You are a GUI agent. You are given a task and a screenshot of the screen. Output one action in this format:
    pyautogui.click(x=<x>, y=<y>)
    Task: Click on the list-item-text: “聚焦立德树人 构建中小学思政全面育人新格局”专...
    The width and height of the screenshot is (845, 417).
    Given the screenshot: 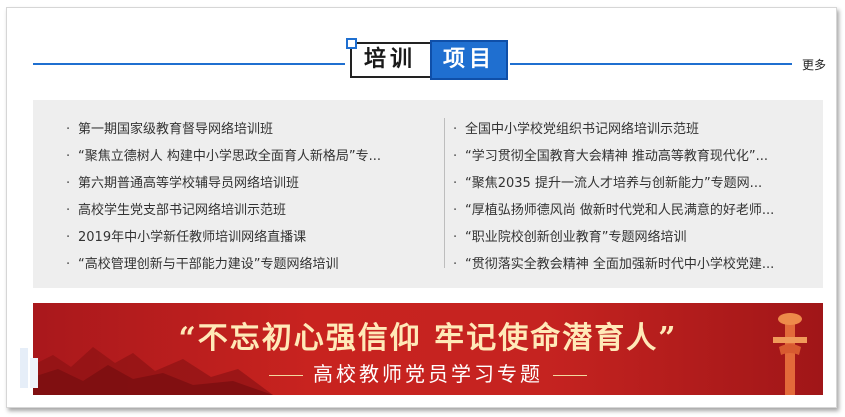 What is the action you would take?
    pyautogui.click(x=229, y=156)
    